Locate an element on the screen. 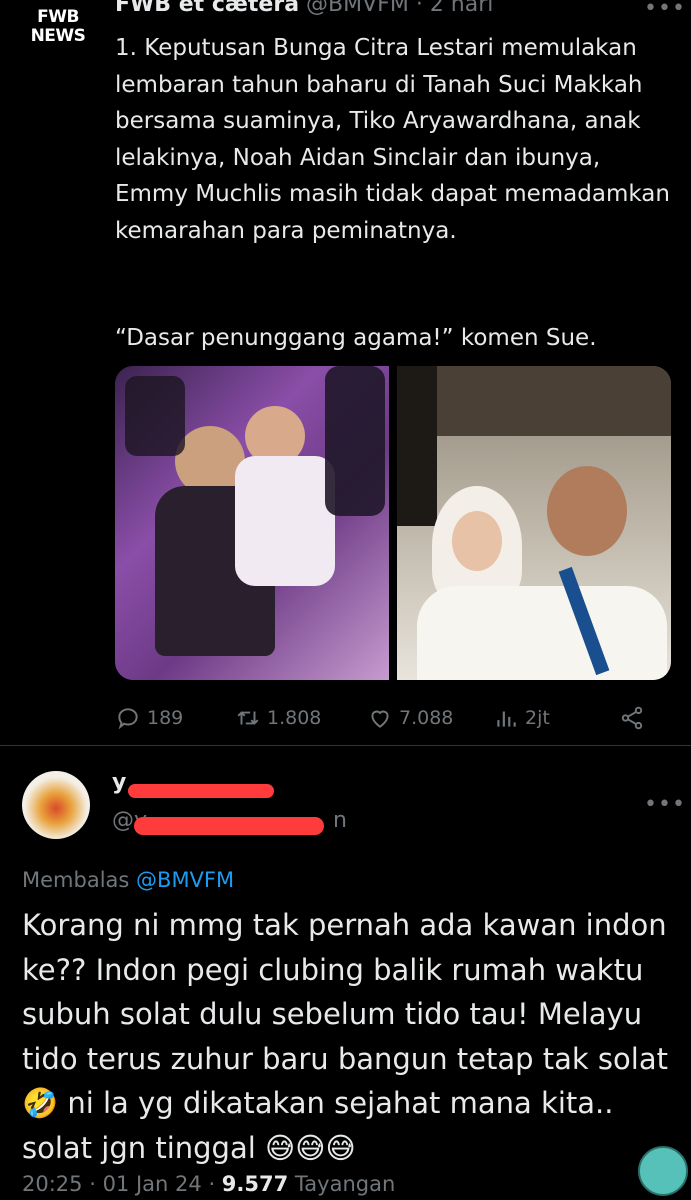  views-button: 2jt is located at coordinates (521, 718).